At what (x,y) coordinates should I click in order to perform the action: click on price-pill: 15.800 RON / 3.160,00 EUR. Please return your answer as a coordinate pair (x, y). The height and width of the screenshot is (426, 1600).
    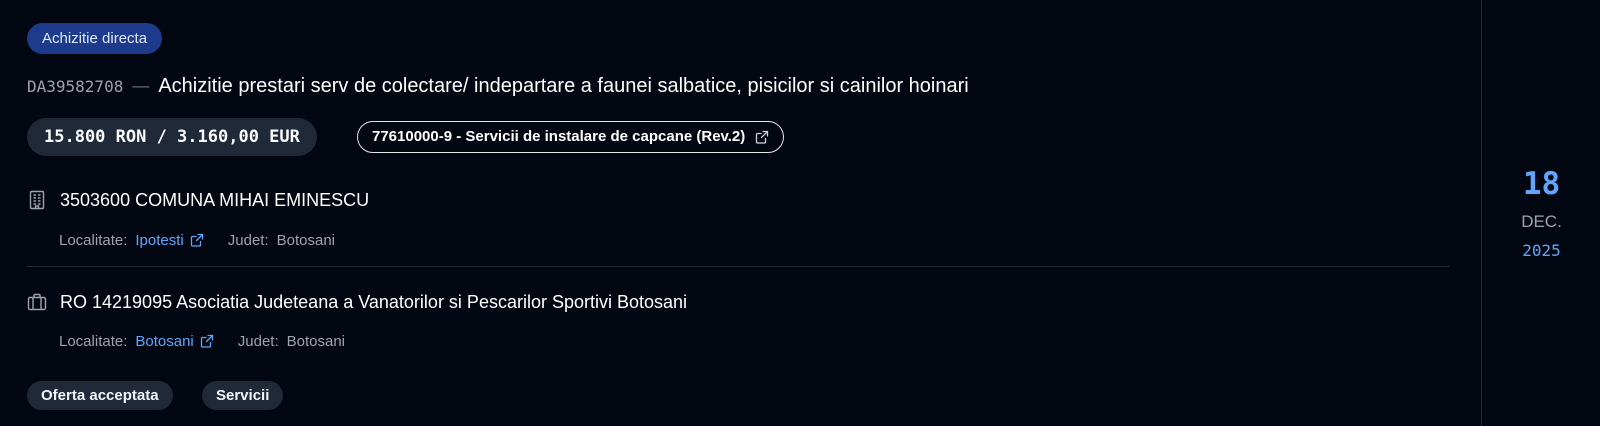
    Looking at the image, I should click on (172, 137).